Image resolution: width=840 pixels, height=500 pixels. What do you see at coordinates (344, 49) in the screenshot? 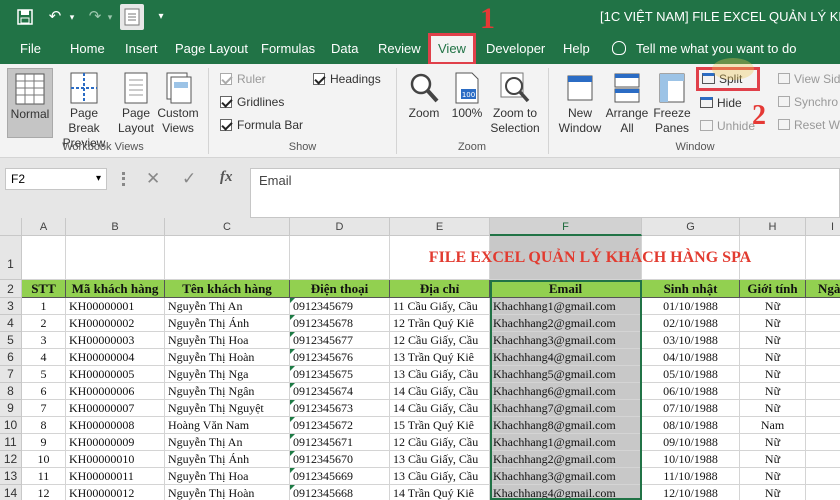
I see `tab-data: Data` at bounding box center [344, 49].